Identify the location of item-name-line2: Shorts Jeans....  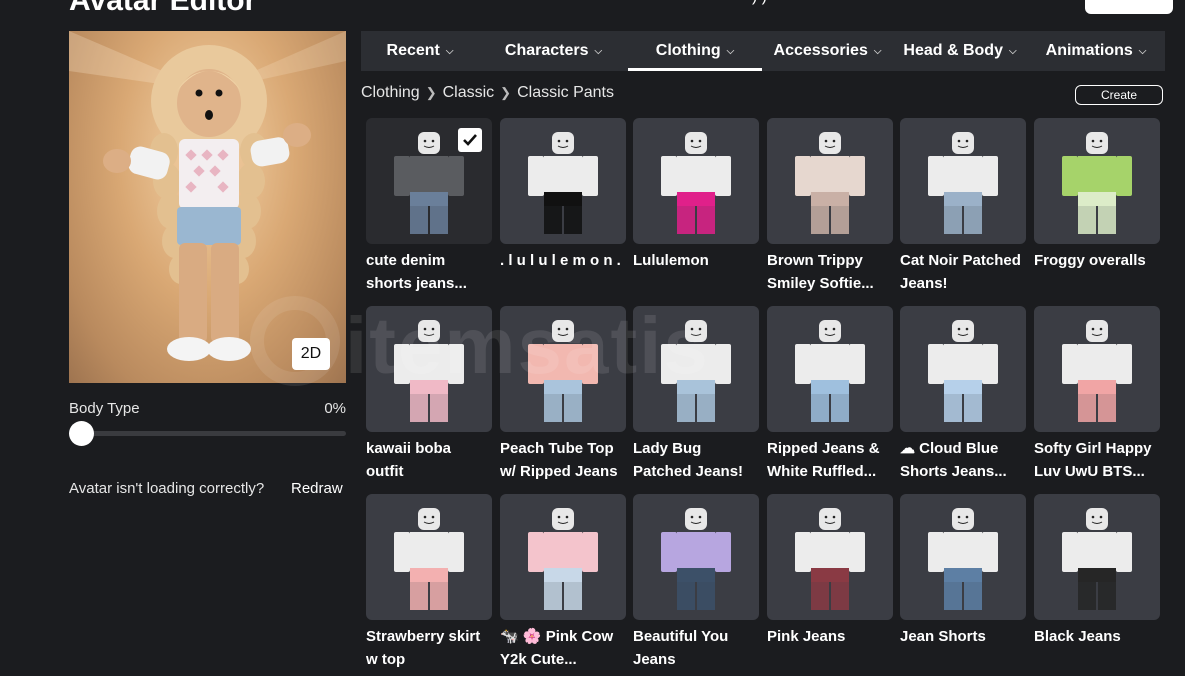
(964, 471).